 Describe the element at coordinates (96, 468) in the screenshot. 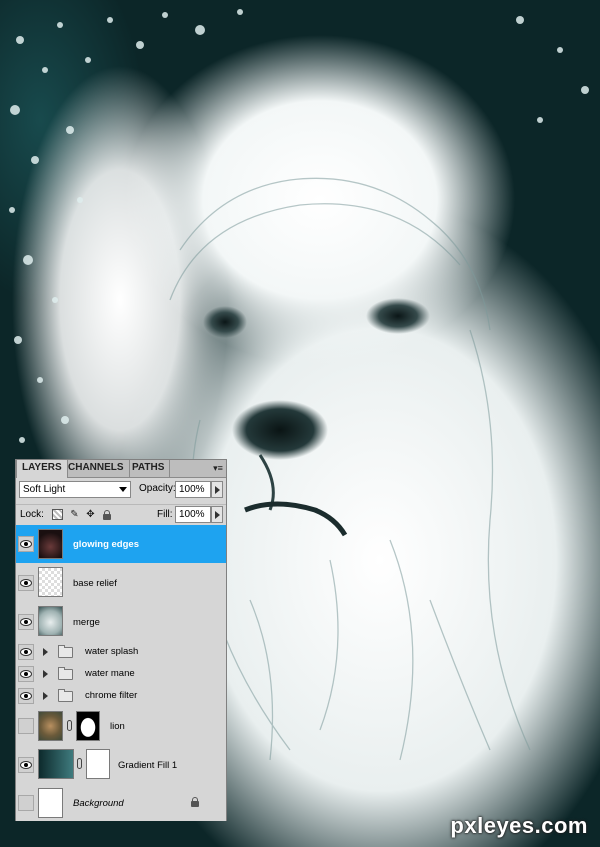

I see `tab-channels: CHANNELS` at that location.